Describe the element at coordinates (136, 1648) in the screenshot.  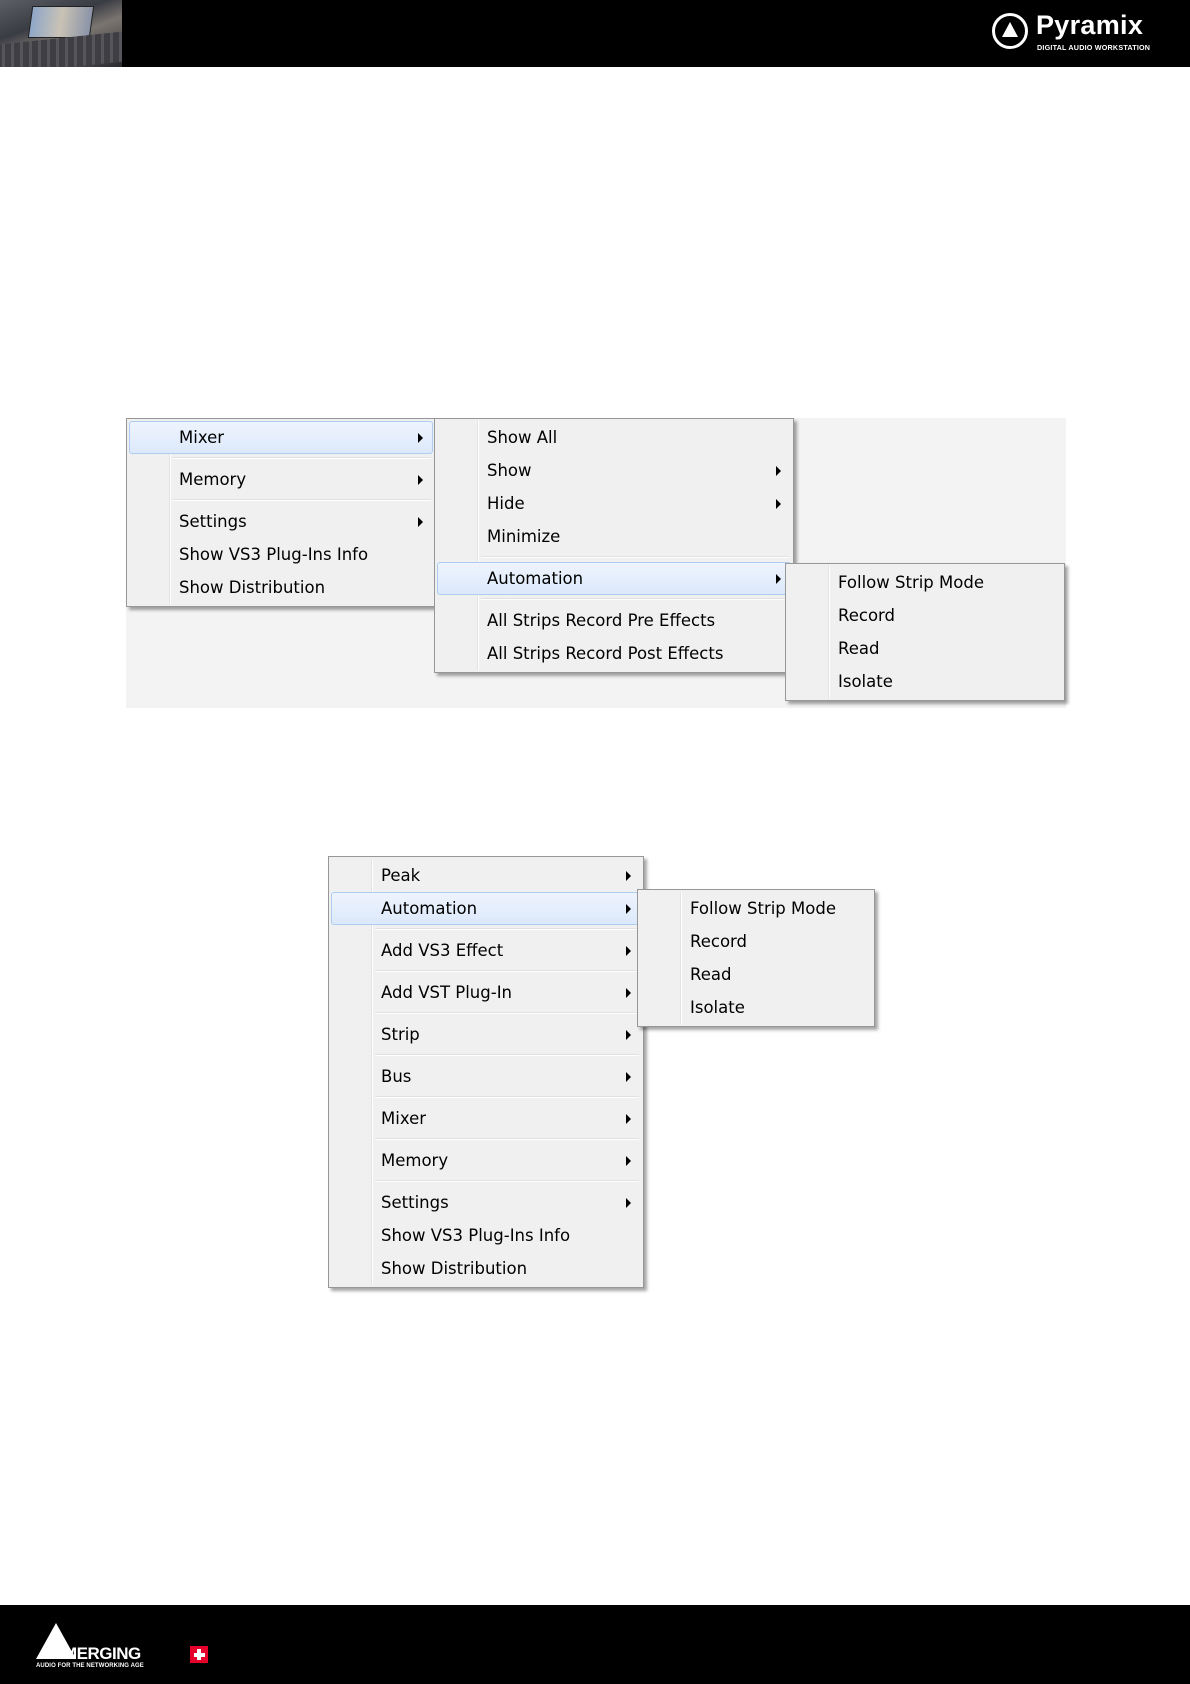
I see `merging-logo: MERGING AUDIO FOR THE NETWORKING AGE` at that location.